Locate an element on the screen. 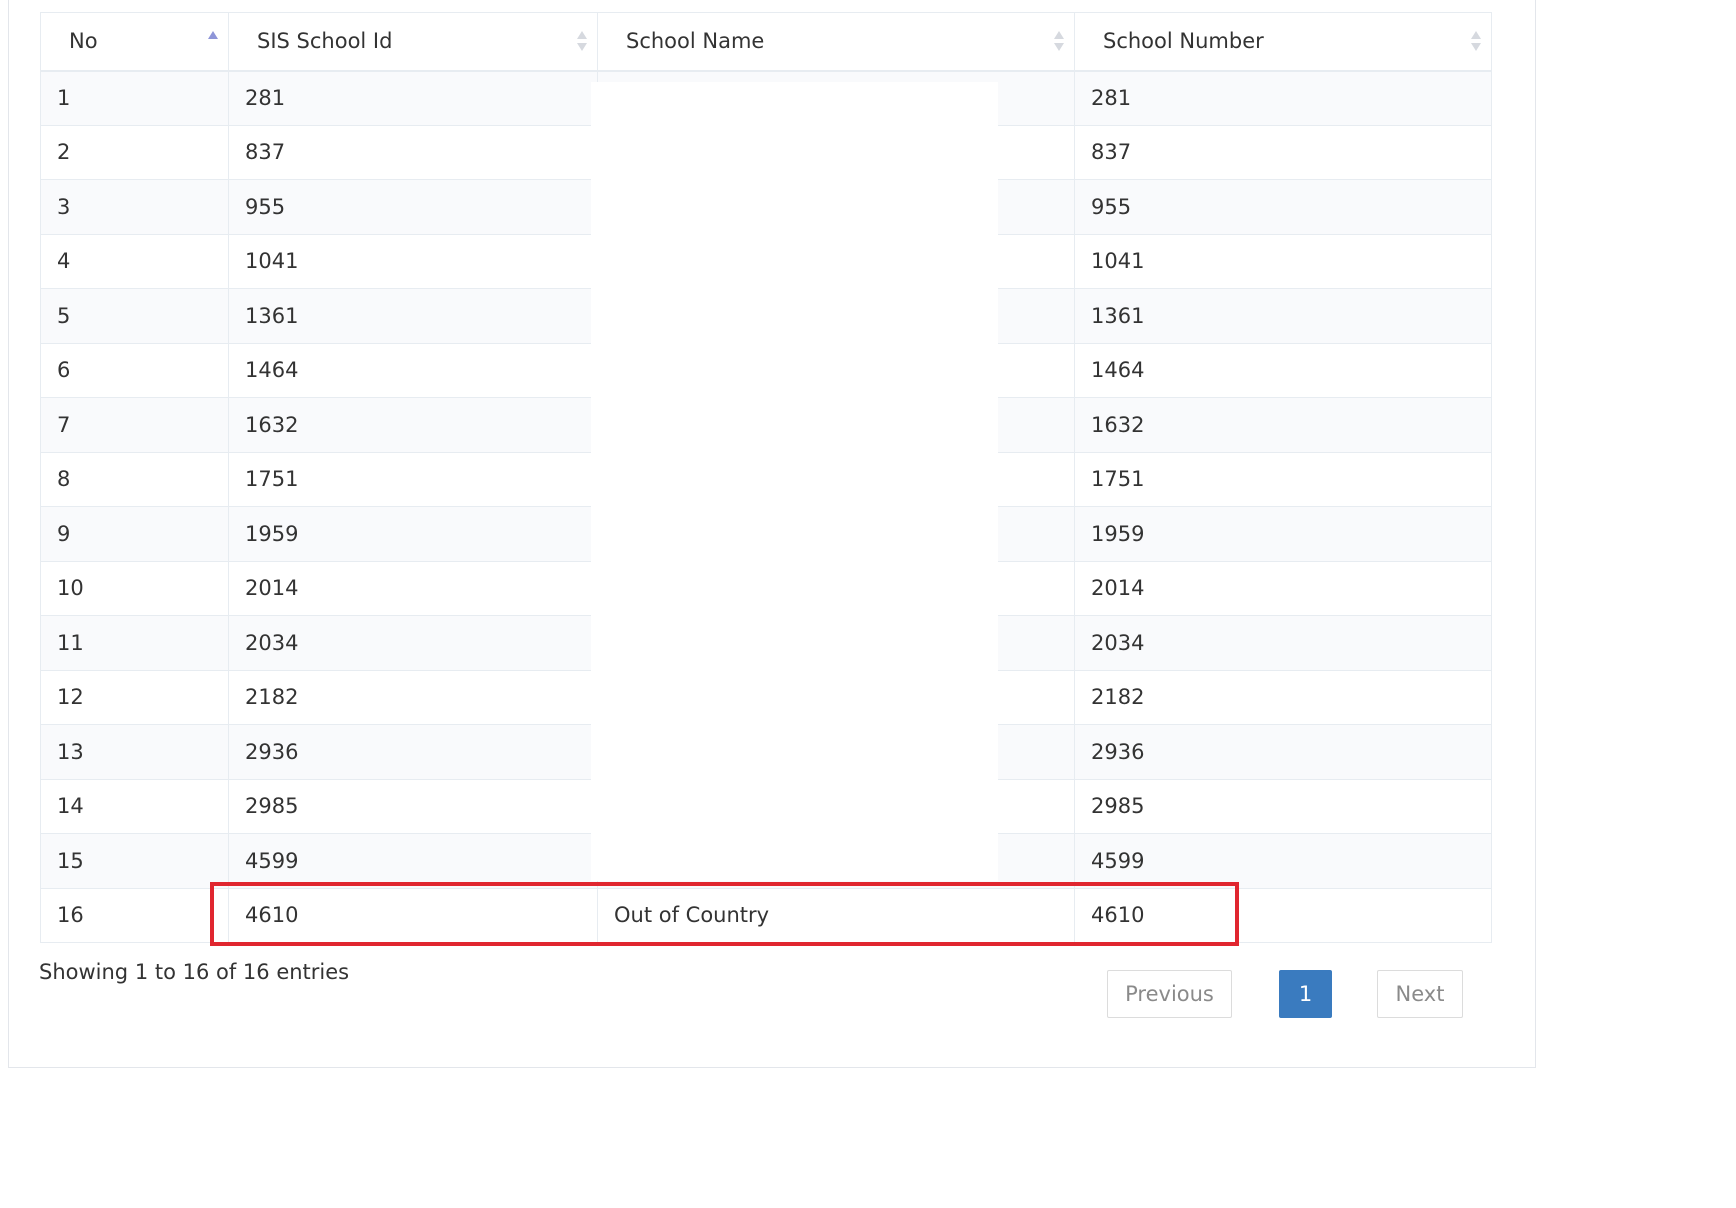 This screenshot has width=1736, height=1208. cell-no: 7 is located at coordinates (134, 425).